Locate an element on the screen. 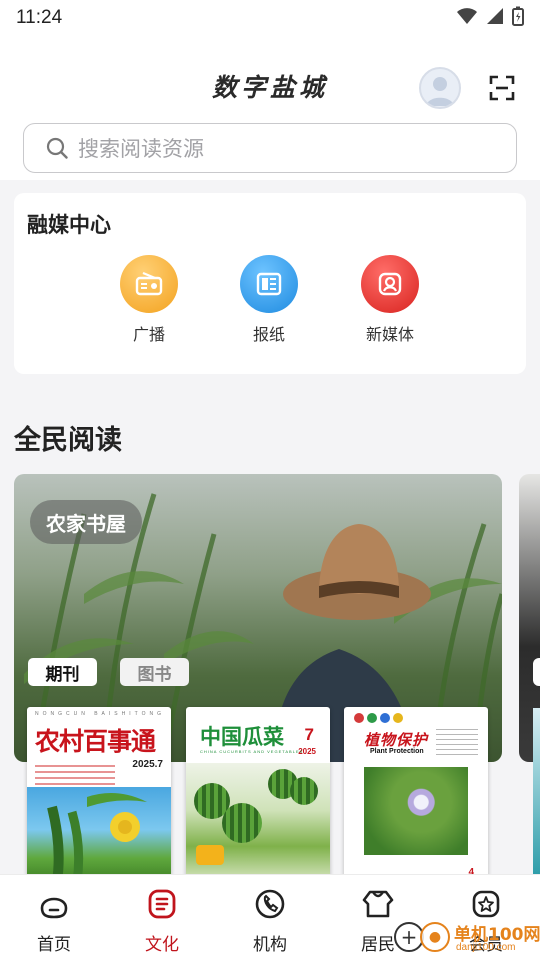  newspaper-icon is located at coordinates (269, 284).